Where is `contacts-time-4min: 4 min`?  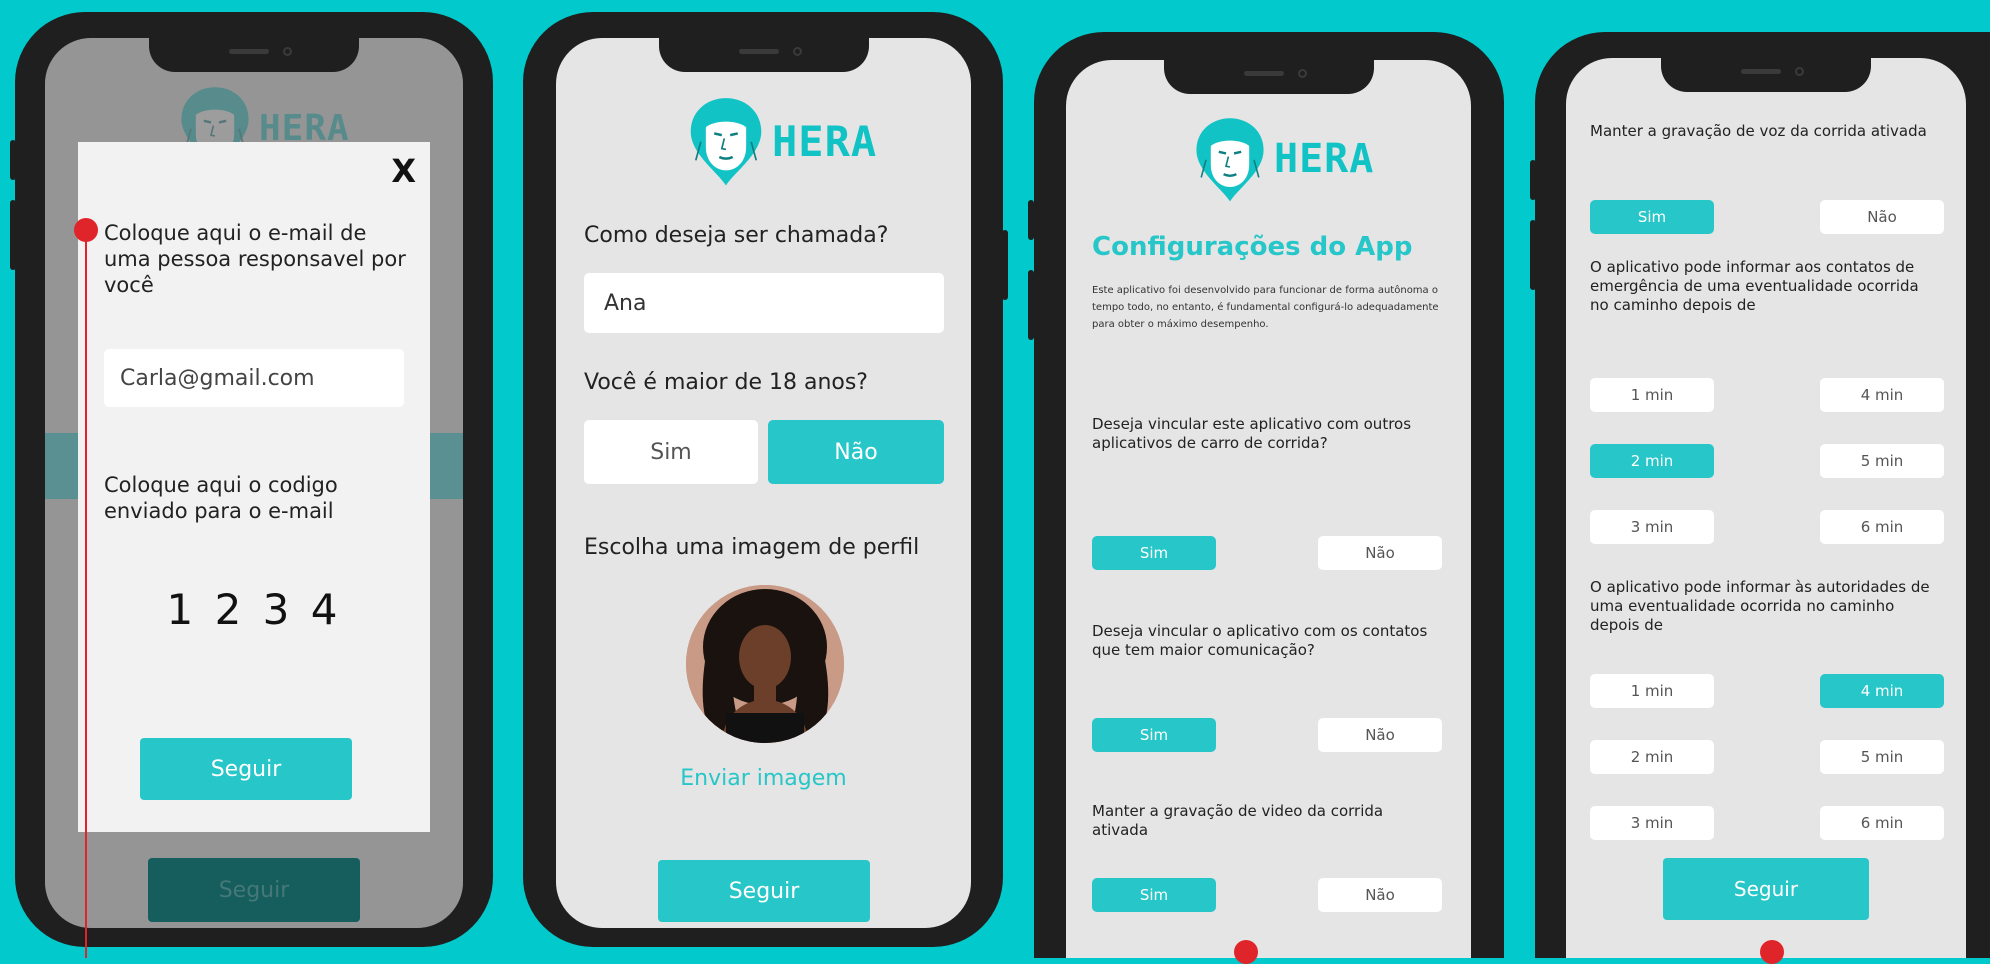 contacts-time-4min: 4 min is located at coordinates (1882, 395).